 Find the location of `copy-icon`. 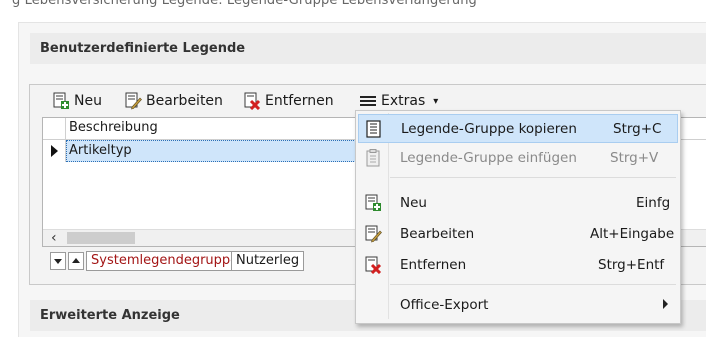

copy-icon is located at coordinates (374, 129).